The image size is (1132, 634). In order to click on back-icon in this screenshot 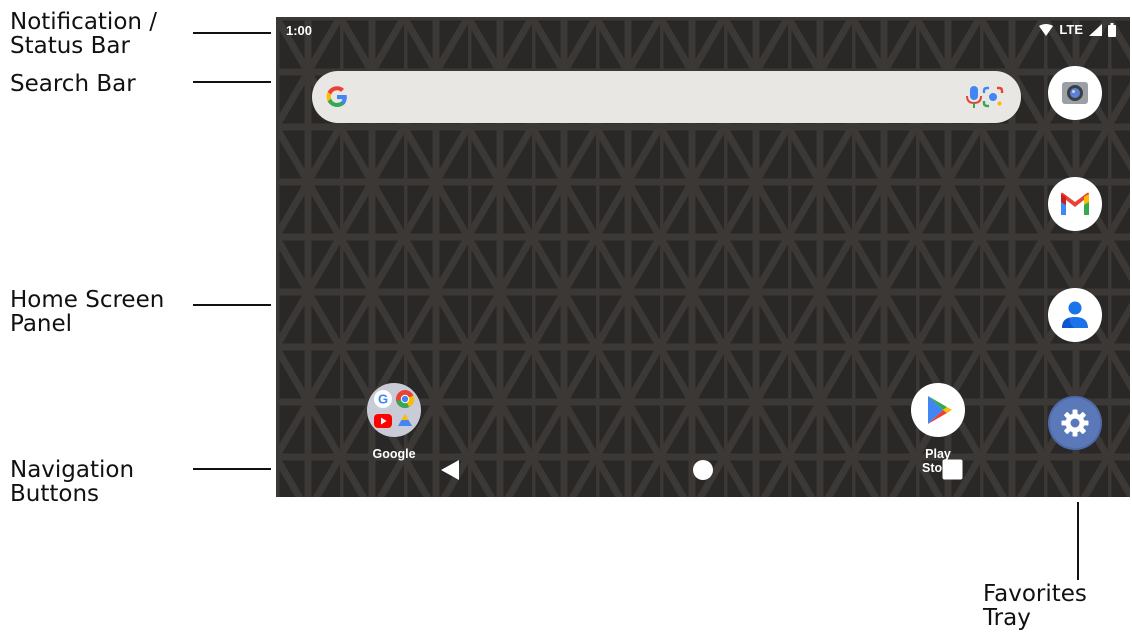, I will do `click(450, 470)`.